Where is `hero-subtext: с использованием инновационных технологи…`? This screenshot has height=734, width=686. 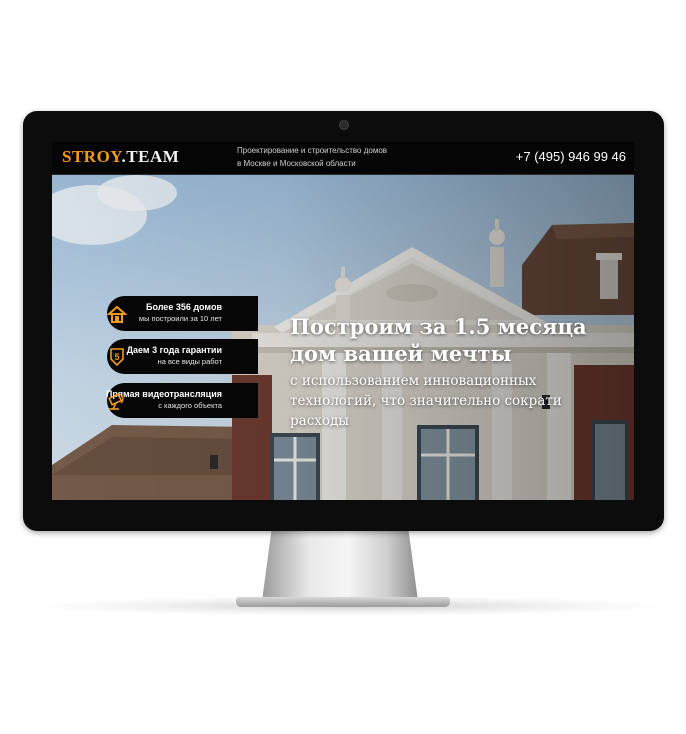
hero-subtext: с использованием инновационных технологи… is located at coordinates (426, 401).